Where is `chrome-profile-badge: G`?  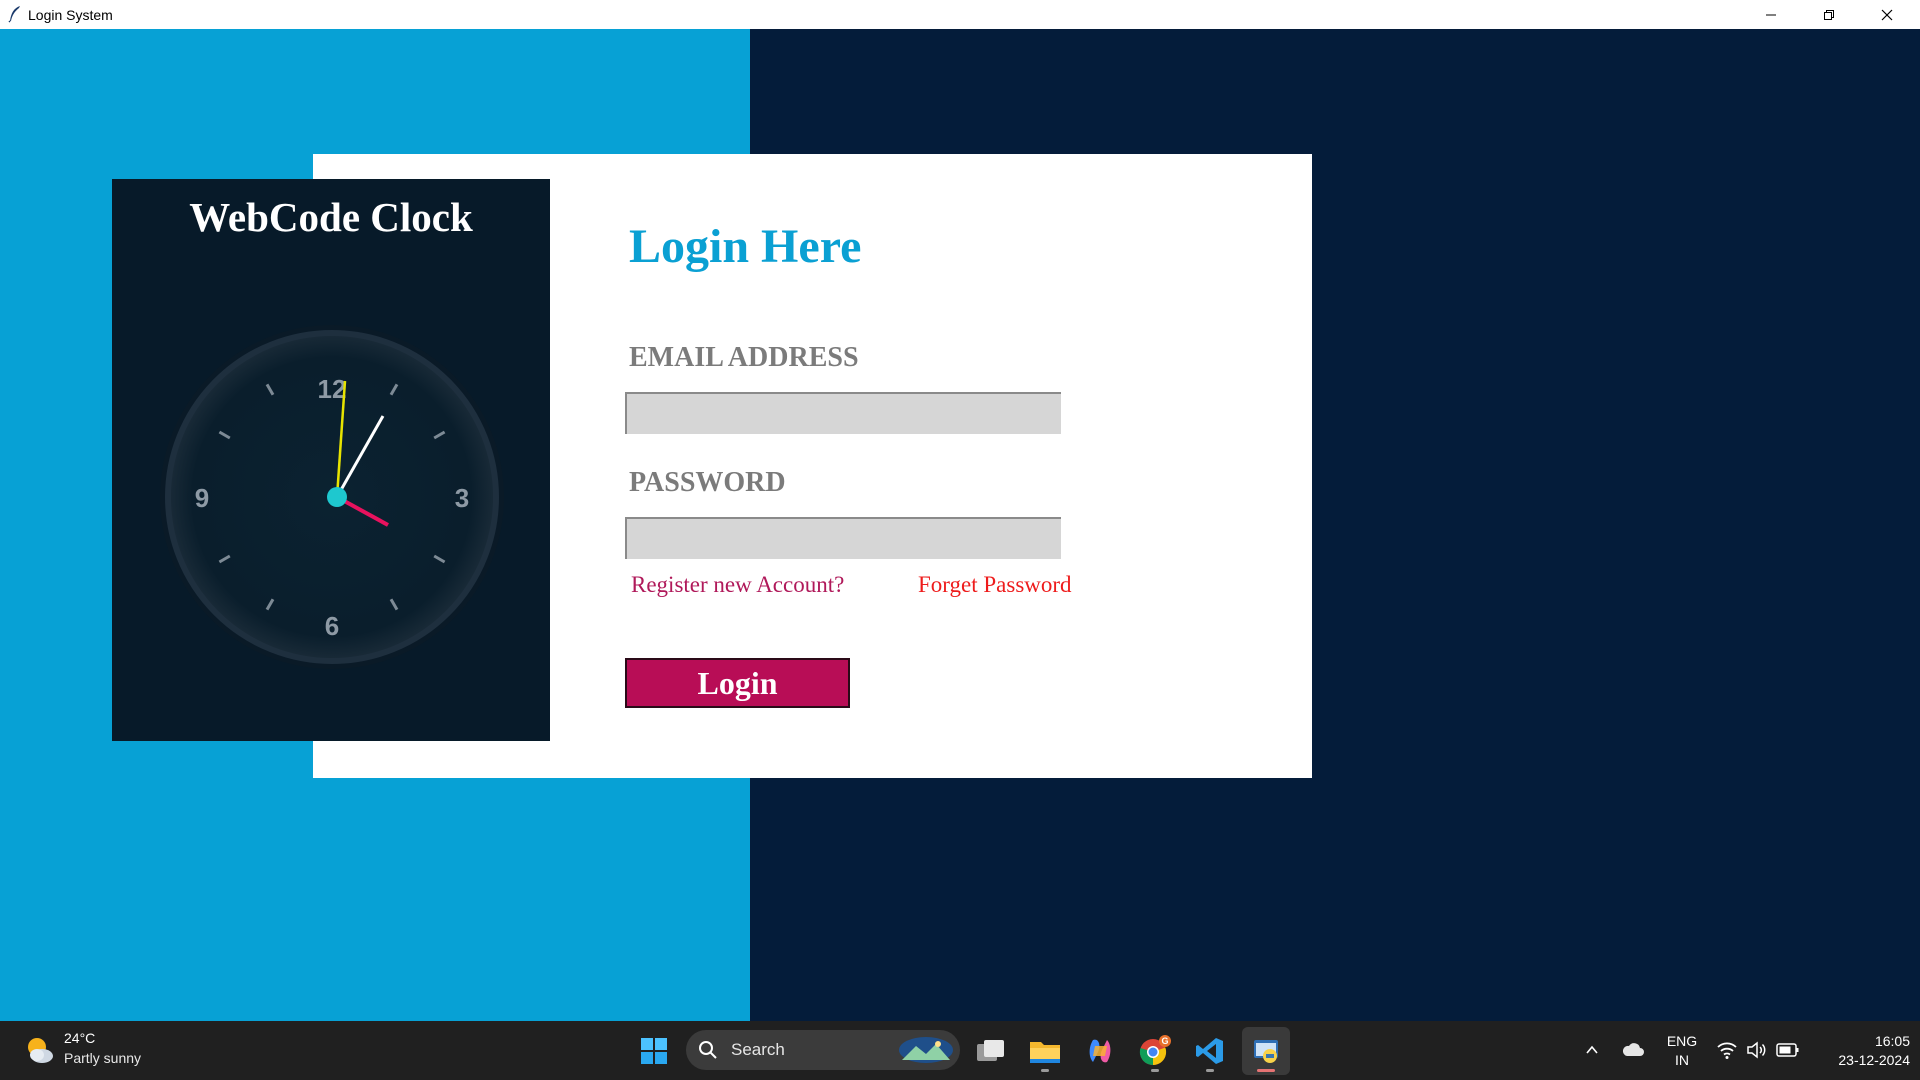
chrome-profile-badge: G is located at coordinates (1164, 1041).